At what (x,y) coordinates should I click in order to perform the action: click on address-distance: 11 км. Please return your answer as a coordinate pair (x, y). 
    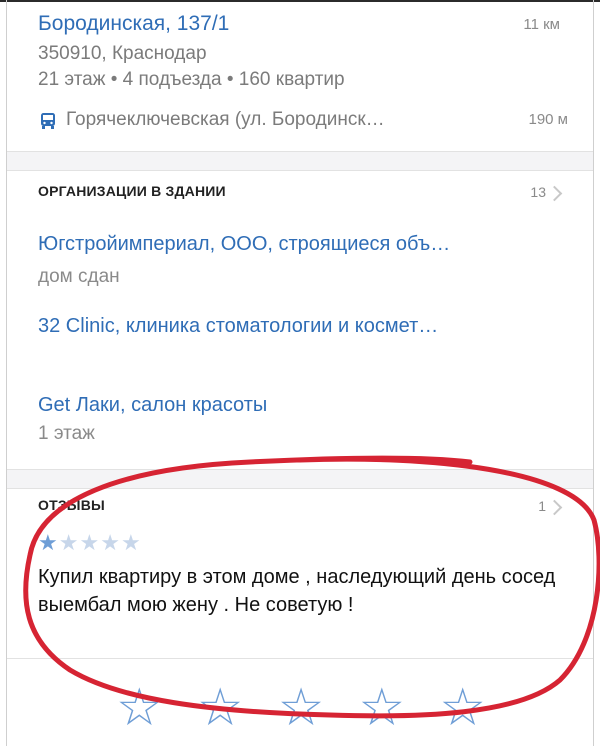
    Looking at the image, I should click on (541, 24).